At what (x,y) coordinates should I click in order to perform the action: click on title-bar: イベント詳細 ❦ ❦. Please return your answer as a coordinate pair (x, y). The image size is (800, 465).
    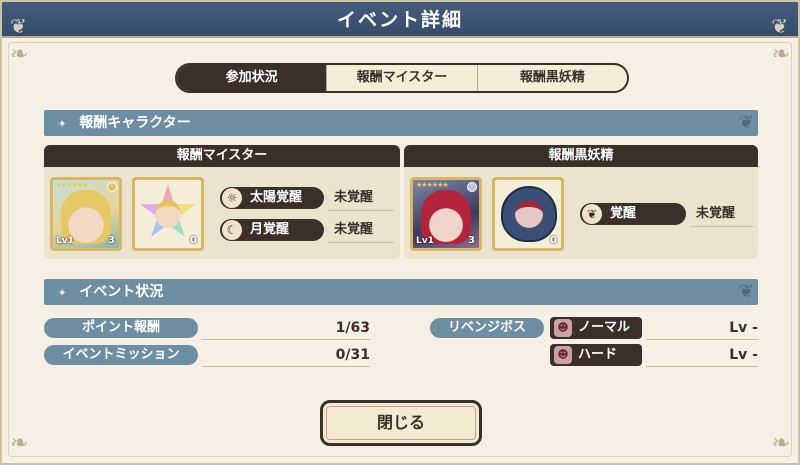
    Looking at the image, I should click on (400, 20).